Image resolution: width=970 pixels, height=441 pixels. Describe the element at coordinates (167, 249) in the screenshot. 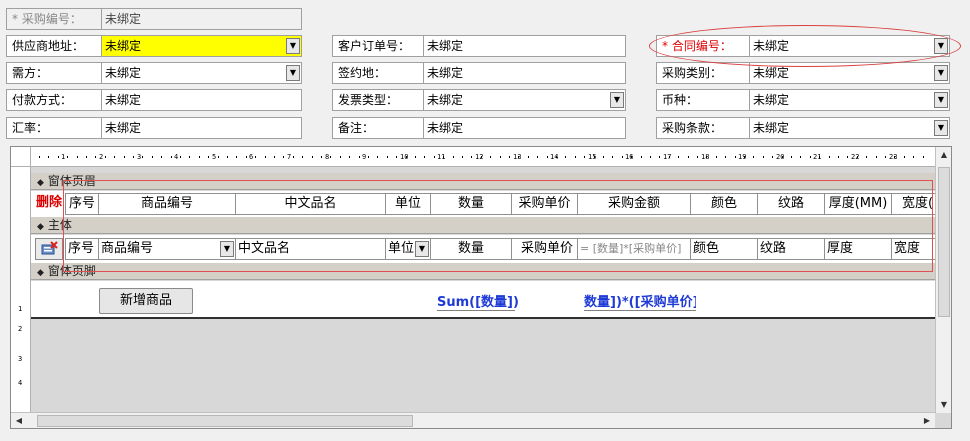

I see `code-combobox: 商品编号 ▼` at that location.